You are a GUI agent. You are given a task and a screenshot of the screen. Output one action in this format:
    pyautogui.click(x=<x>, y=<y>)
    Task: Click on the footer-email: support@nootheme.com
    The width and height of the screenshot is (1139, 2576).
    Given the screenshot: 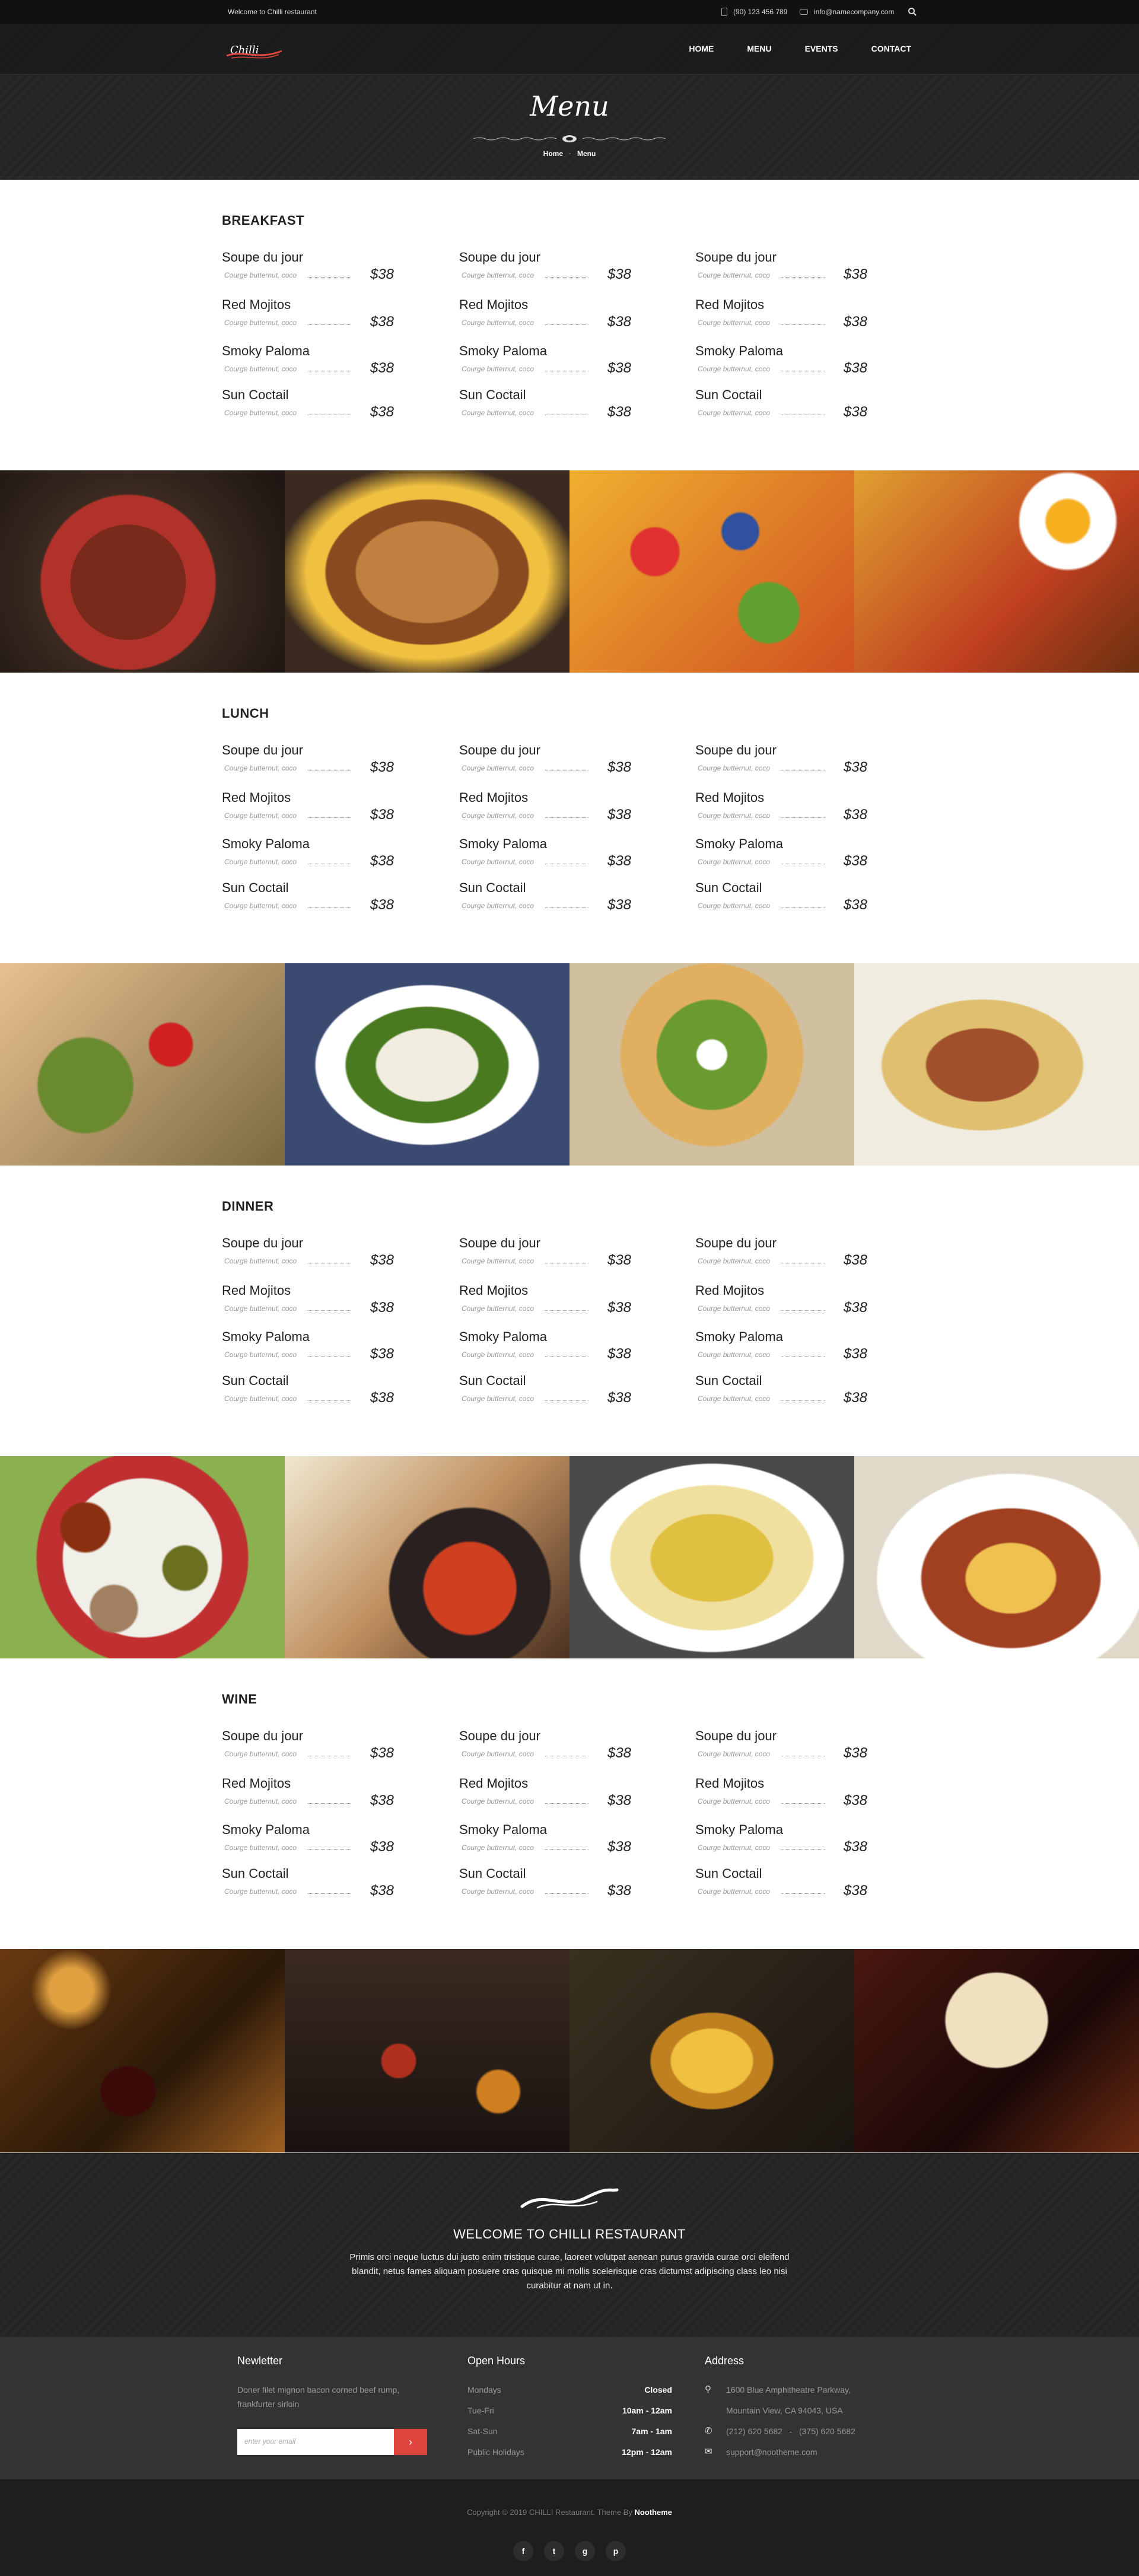 What is the action you would take?
    pyautogui.click(x=772, y=2455)
    